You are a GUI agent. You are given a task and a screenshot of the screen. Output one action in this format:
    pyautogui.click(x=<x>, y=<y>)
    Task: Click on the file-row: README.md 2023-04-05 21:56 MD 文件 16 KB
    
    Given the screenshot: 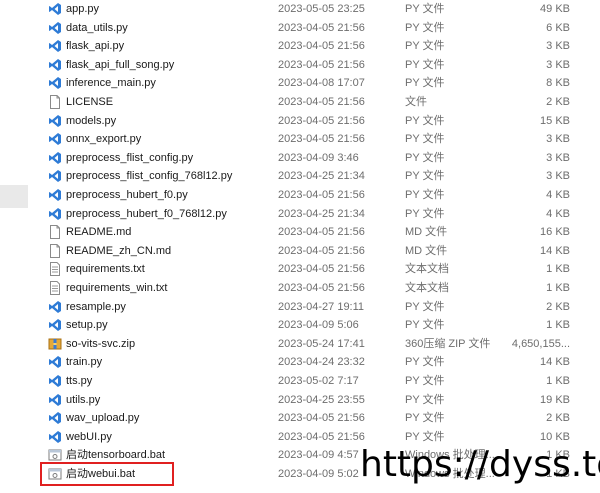 What is the action you would take?
    pyautogui.click(x=300, y=232)
    